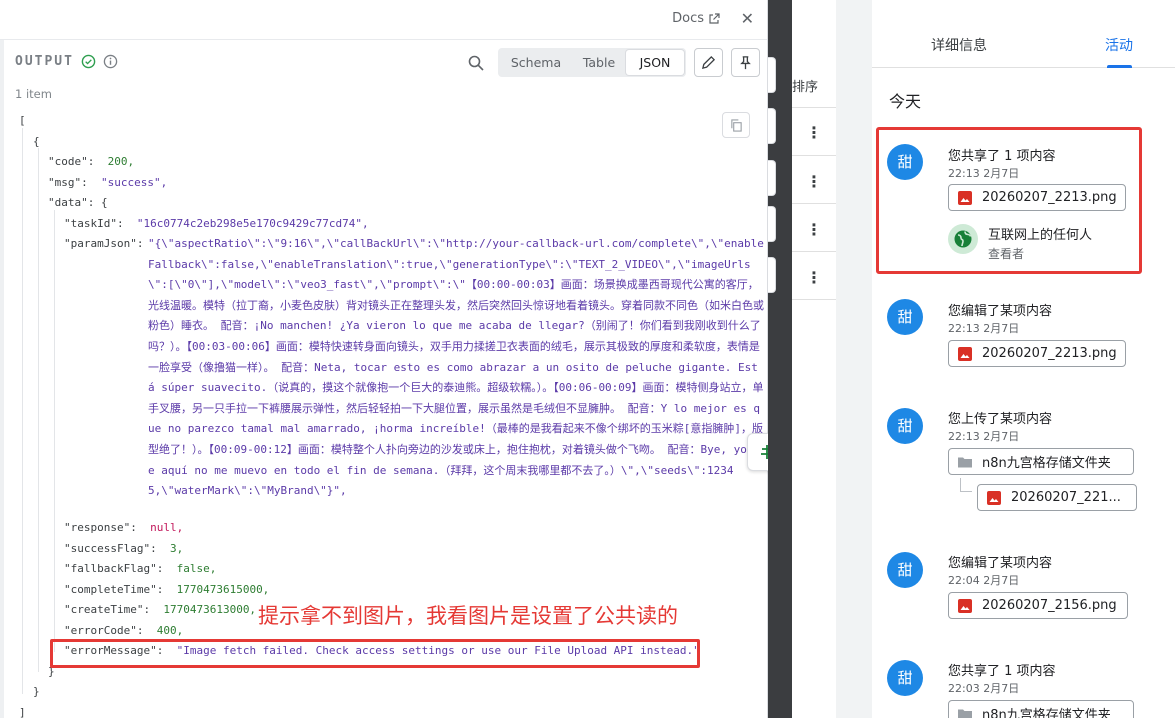  I want to click on pin-icon, so click(745, 63).